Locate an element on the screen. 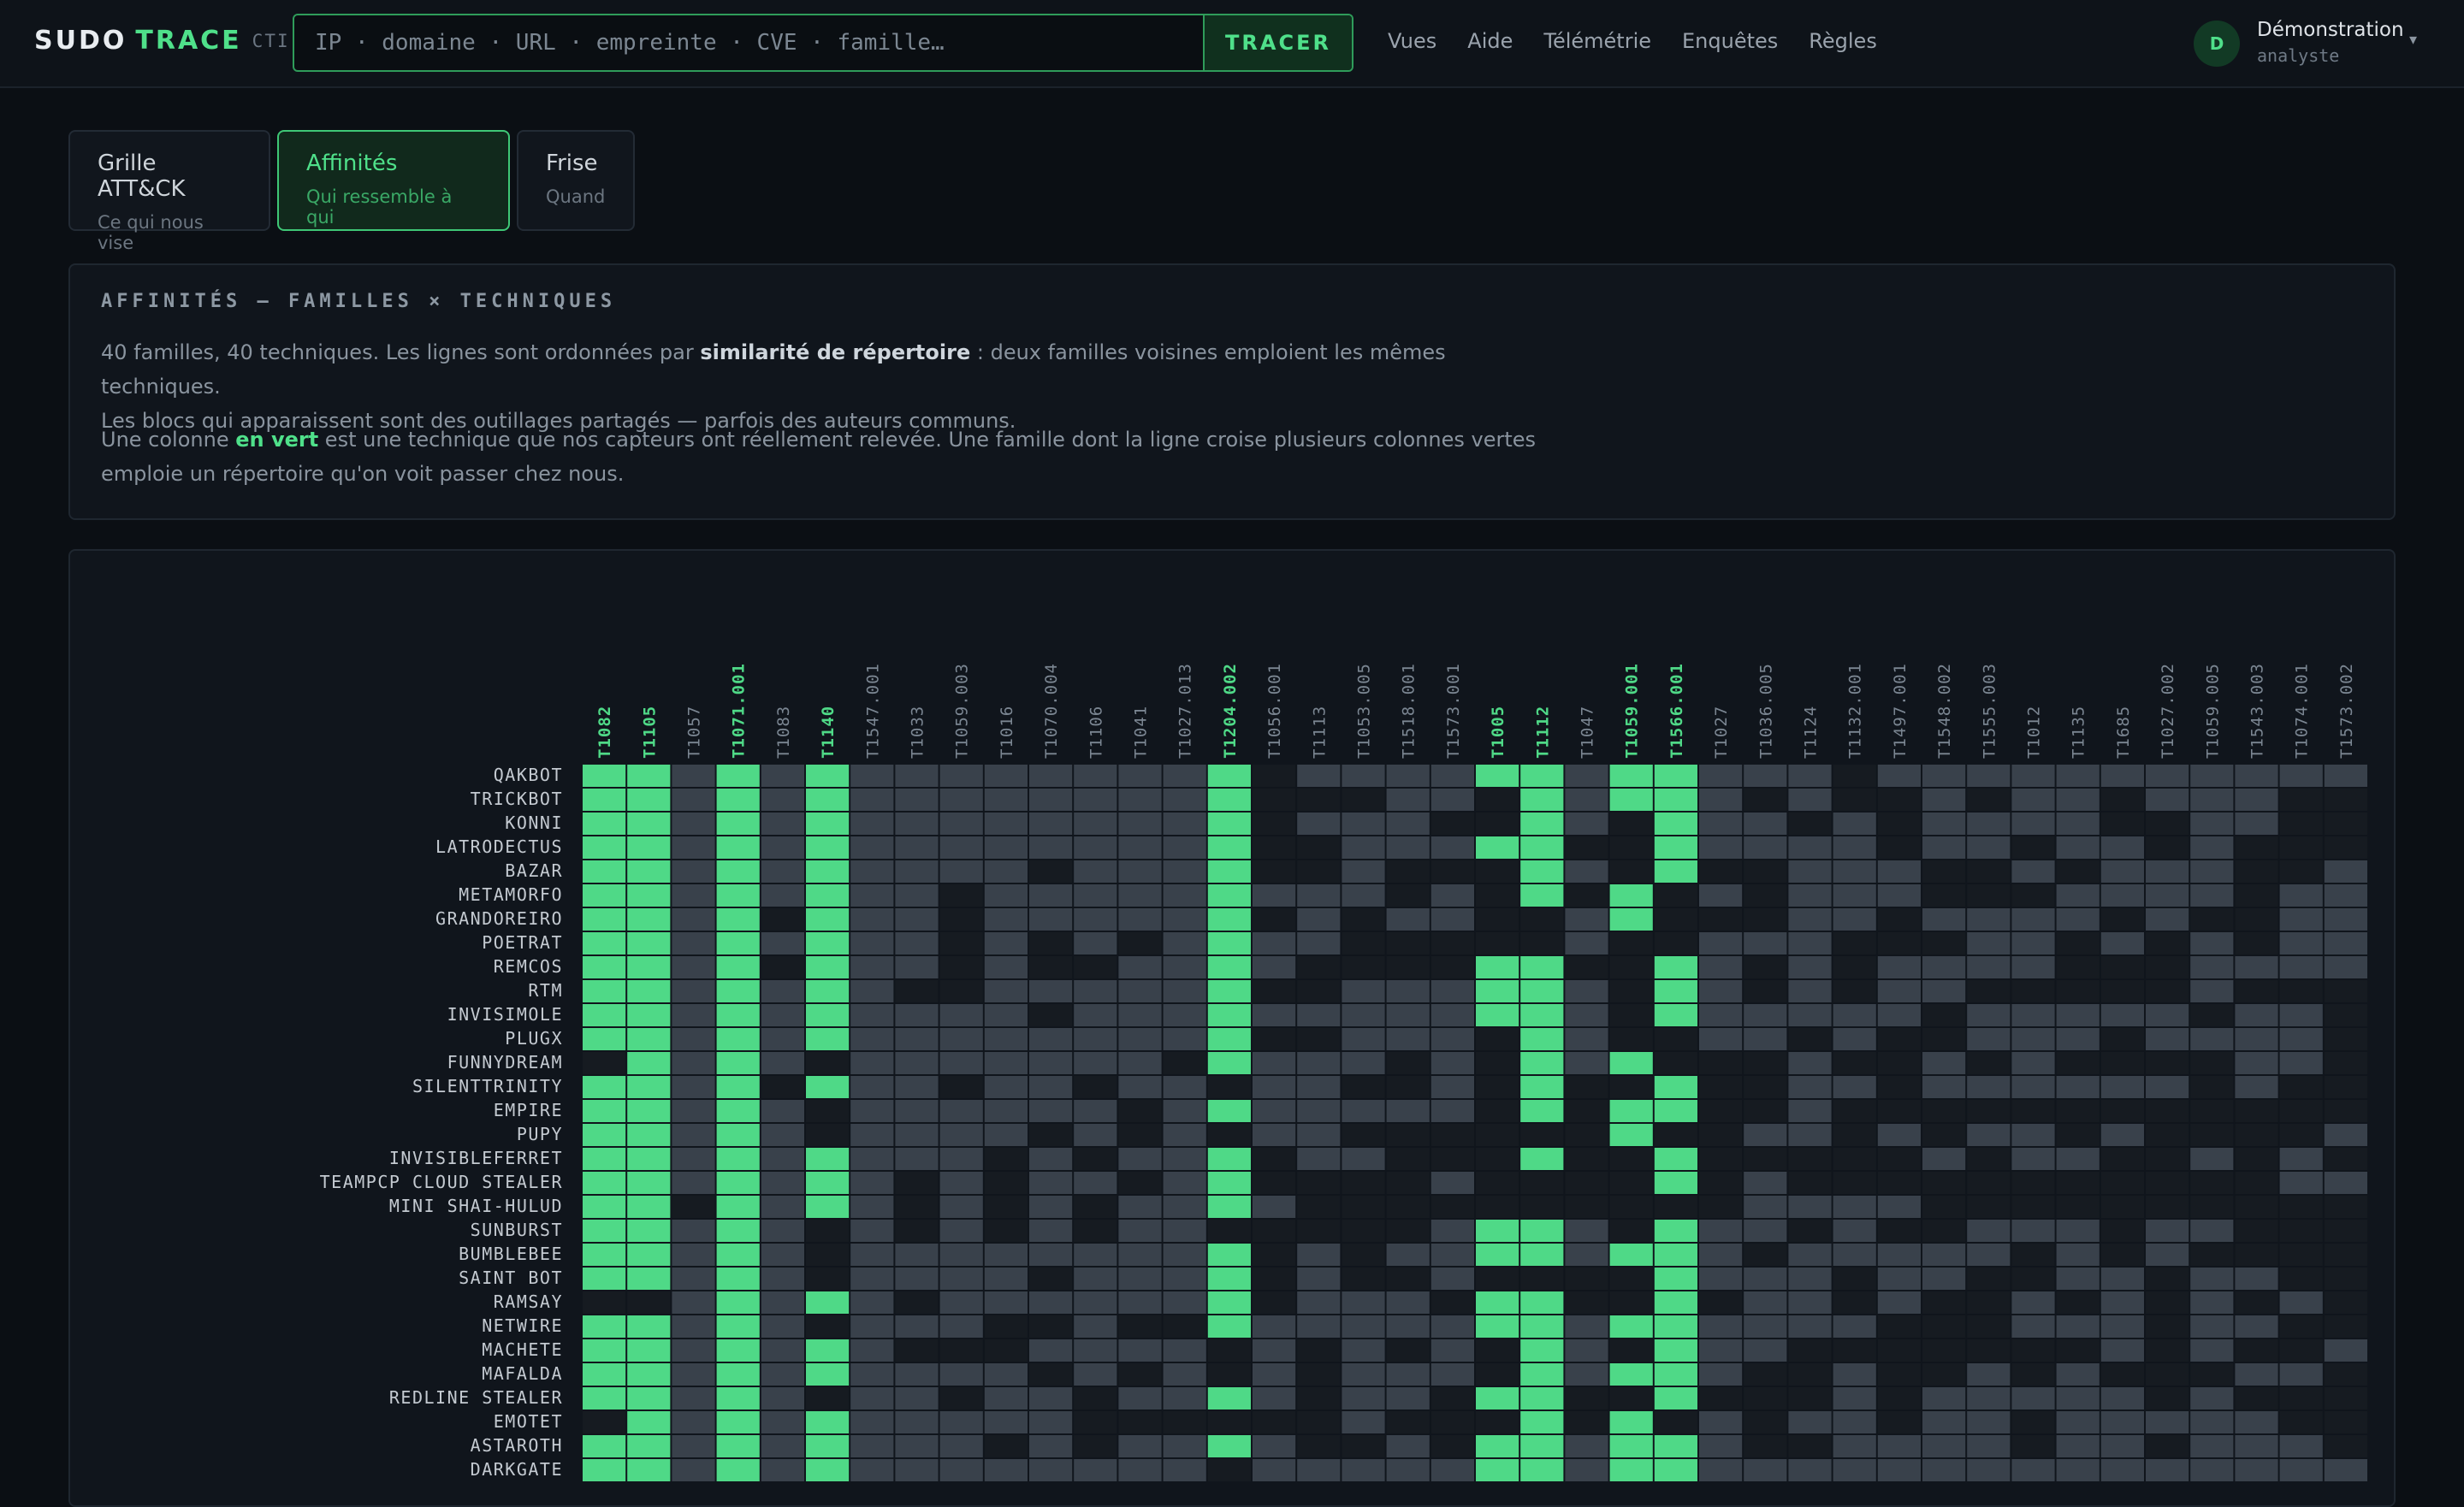 This screenshot has height=1507, width=2464. column-label: T1036.005 is located at coordinates (1765, 711).